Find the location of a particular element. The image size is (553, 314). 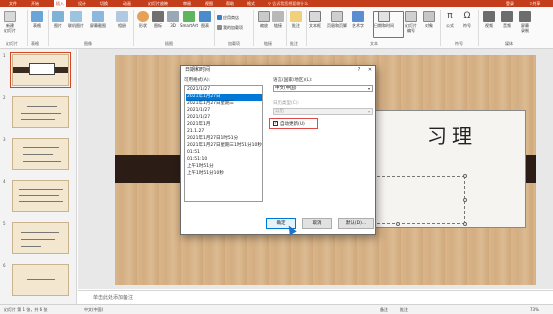

tab-home: 开始 is located at coordinates (35, 3).